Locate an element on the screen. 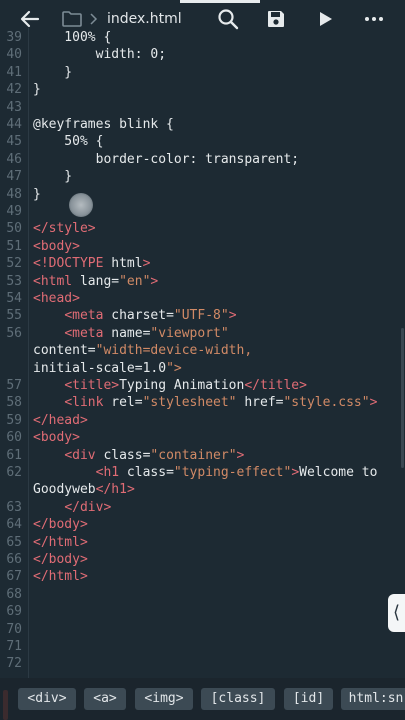 The image size is (405, 720). save-icon is located at coordinates (276, 19).